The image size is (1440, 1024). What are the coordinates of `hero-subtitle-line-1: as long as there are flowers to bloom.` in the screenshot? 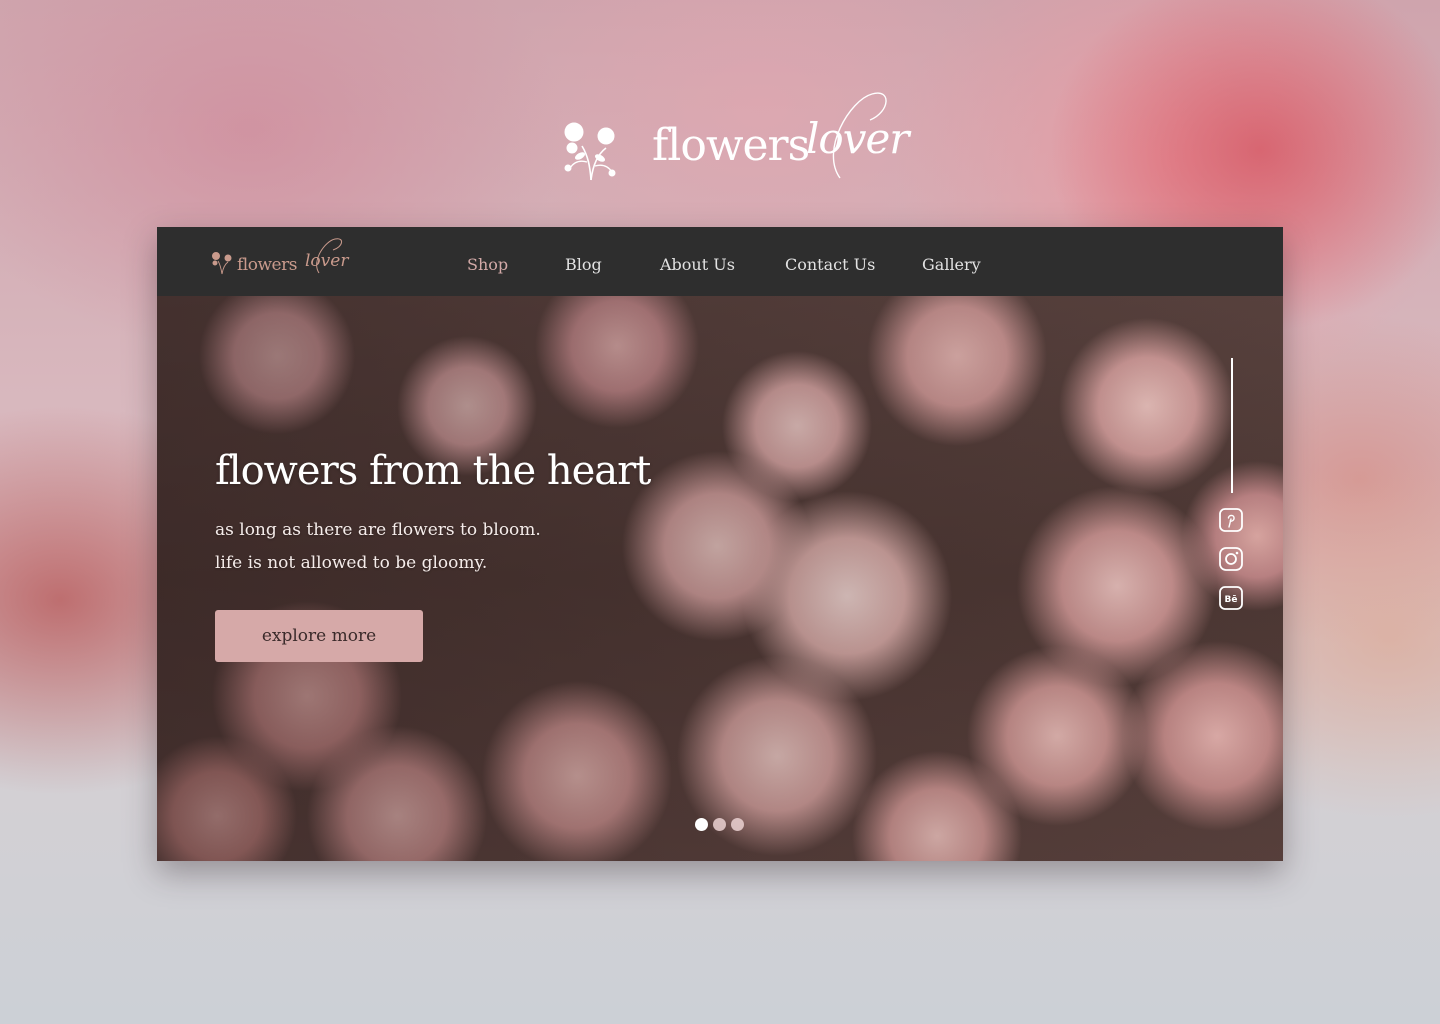 It's located at (378, 530).